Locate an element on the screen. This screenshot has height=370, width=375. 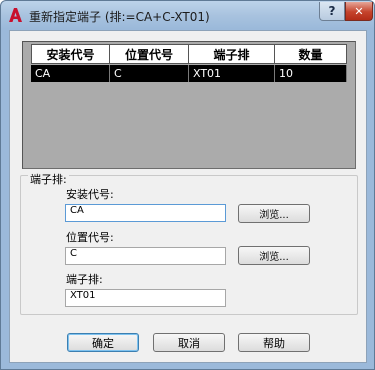
title-help-button: ? is located at coordinates (332, 11).